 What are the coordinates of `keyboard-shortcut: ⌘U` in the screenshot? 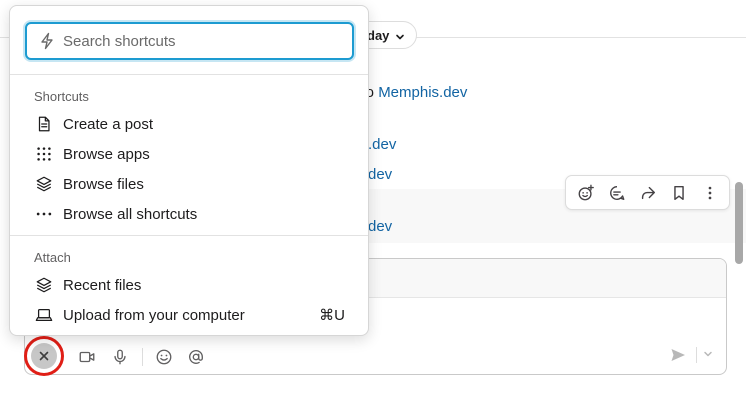 It's located at (332, 315).